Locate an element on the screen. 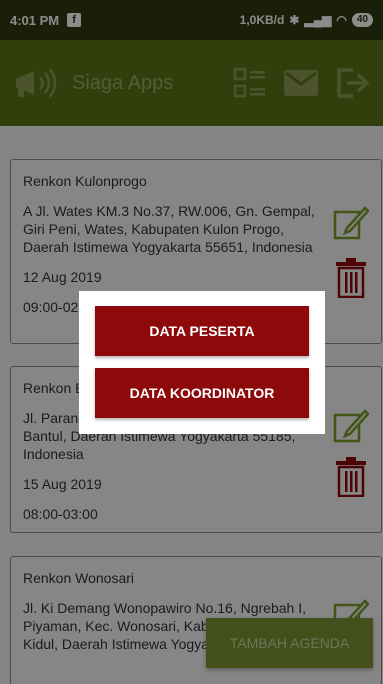 The width and height of the screenshot is (383, 684). choice-dialog: DATA PESERTA DATA KOORDINATOR is located at coordinates (202, 362).